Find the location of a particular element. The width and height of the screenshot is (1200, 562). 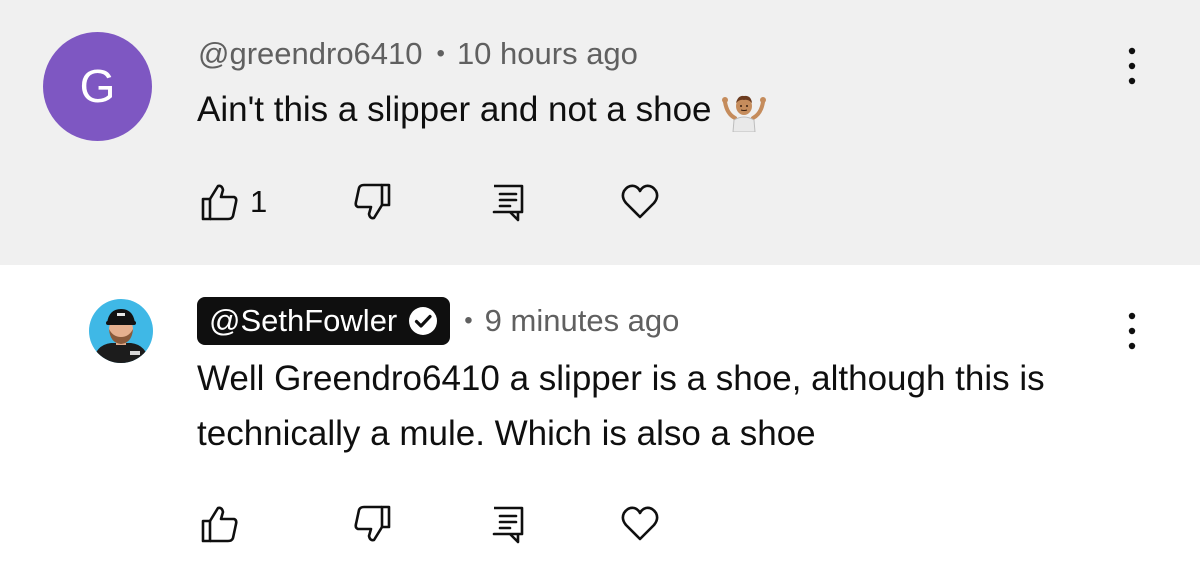

comment-header: @SethFowler • 9 minutes ago is located at coordinates (438, 321).